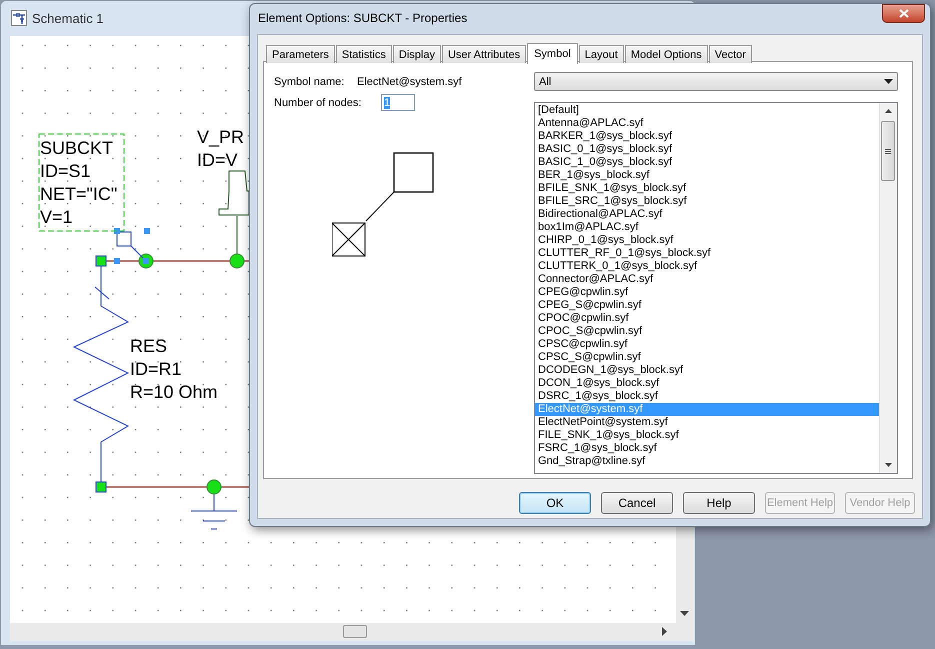 The width and height of the screenshot is (935, 649). I want to click on dialog-button: Help, so click(719, 503).